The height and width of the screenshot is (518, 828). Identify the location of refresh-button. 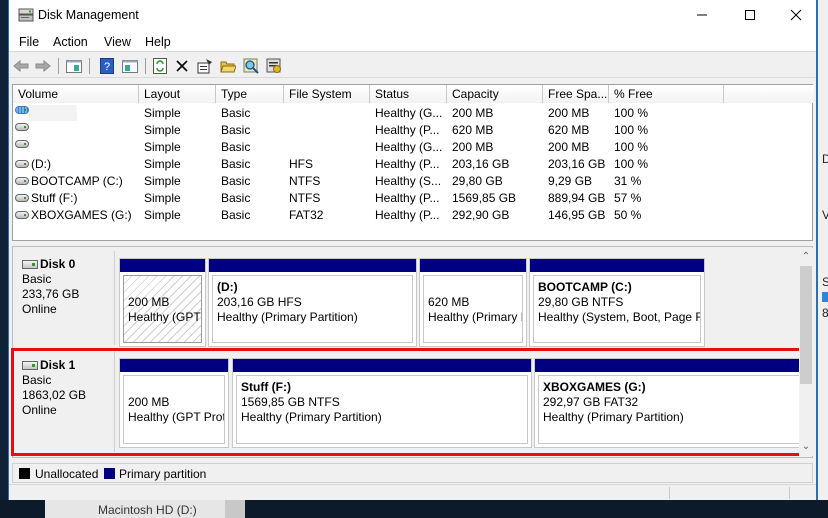
(160, 66).